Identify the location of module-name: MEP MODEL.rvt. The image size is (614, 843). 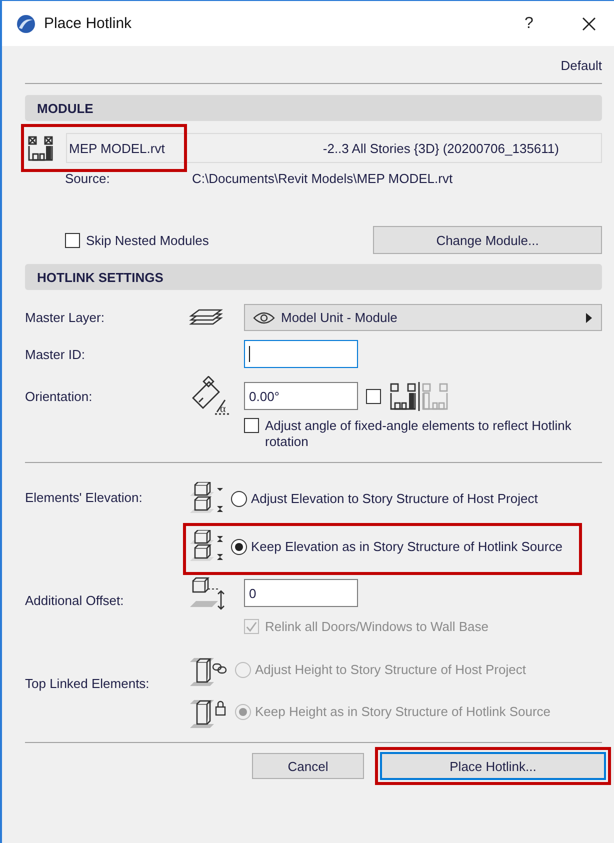
(117, 148).